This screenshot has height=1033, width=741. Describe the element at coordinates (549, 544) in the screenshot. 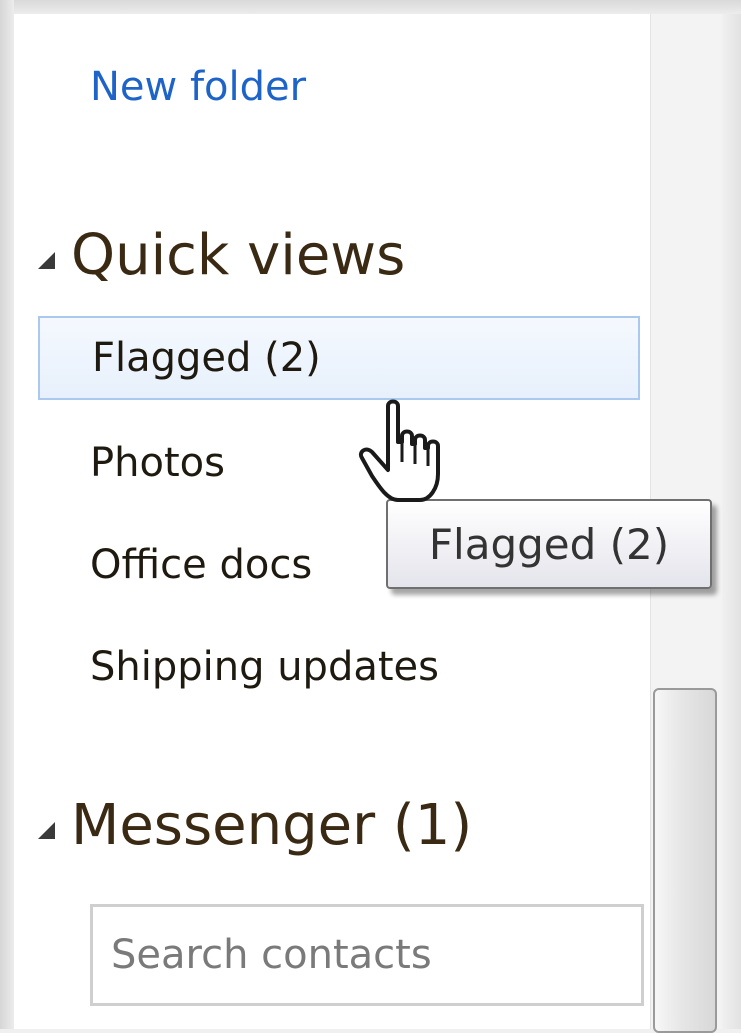

I see `tooltip-text: Flagged (2)` at that location.